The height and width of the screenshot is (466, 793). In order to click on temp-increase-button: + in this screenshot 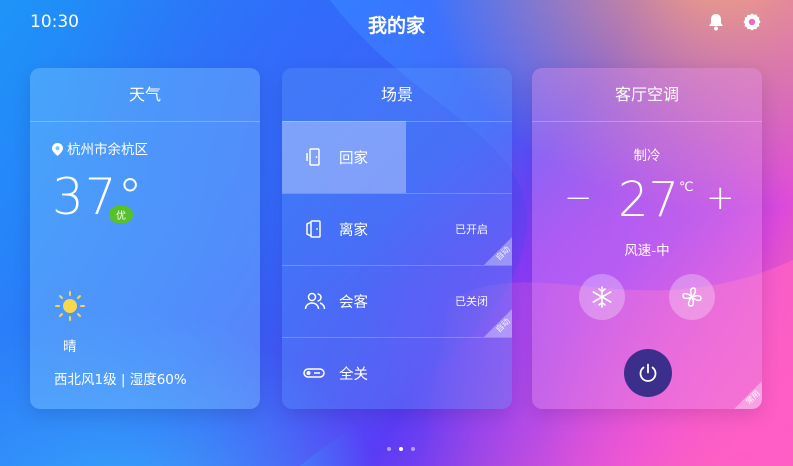, I will do `click(720, 198)`.